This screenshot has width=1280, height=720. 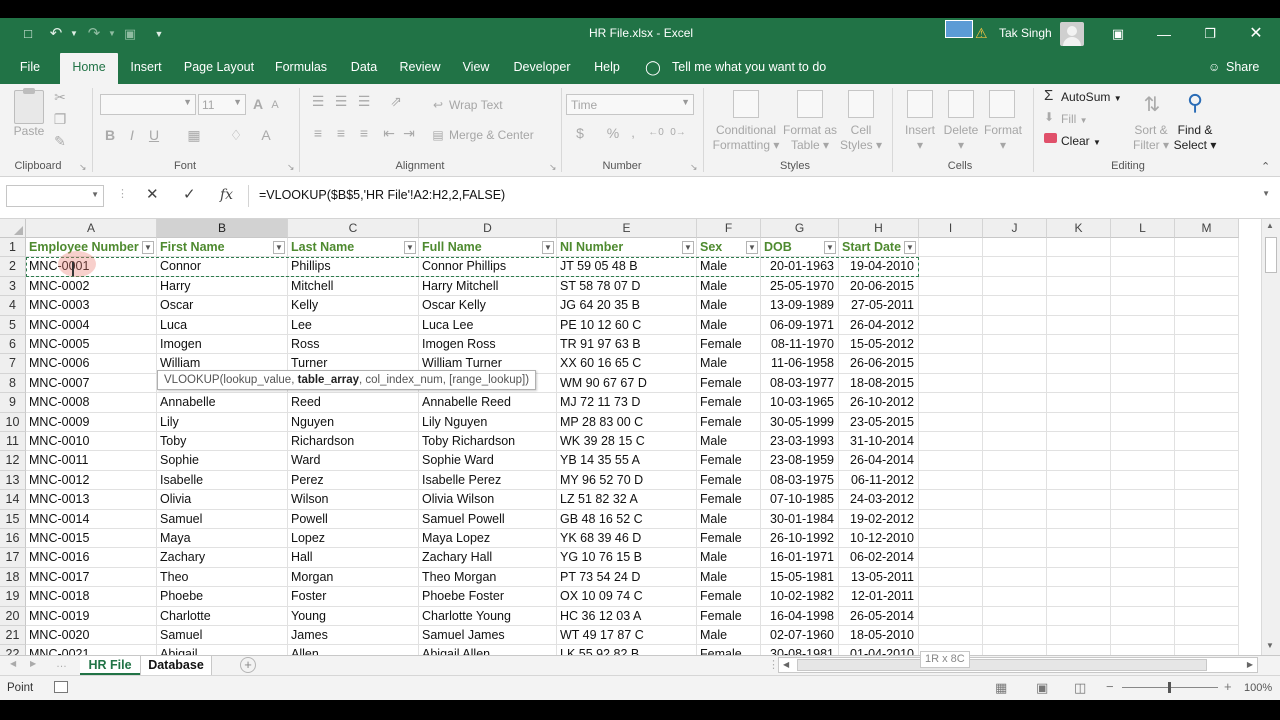 I want to click on table-cell: MNC-0012, so click(x=91, y=480).